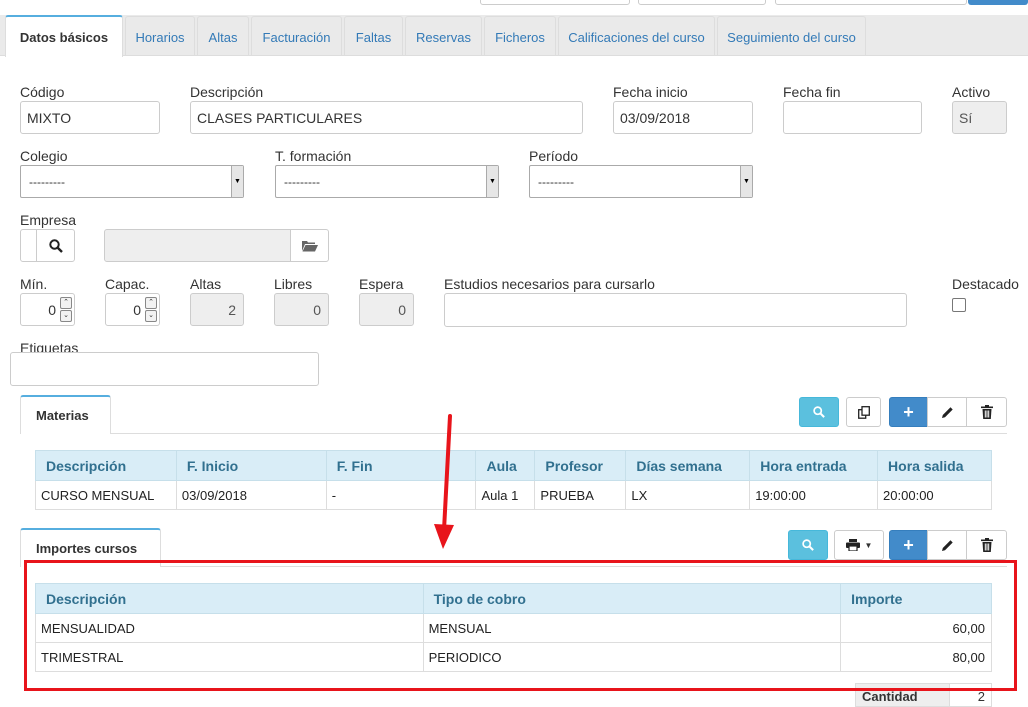 This screenshot has width=1028, height=707. What do you see at coordinates (386, 309) in the screenshot?
I see `espera-input: 0` at bounding box center [386, 309].